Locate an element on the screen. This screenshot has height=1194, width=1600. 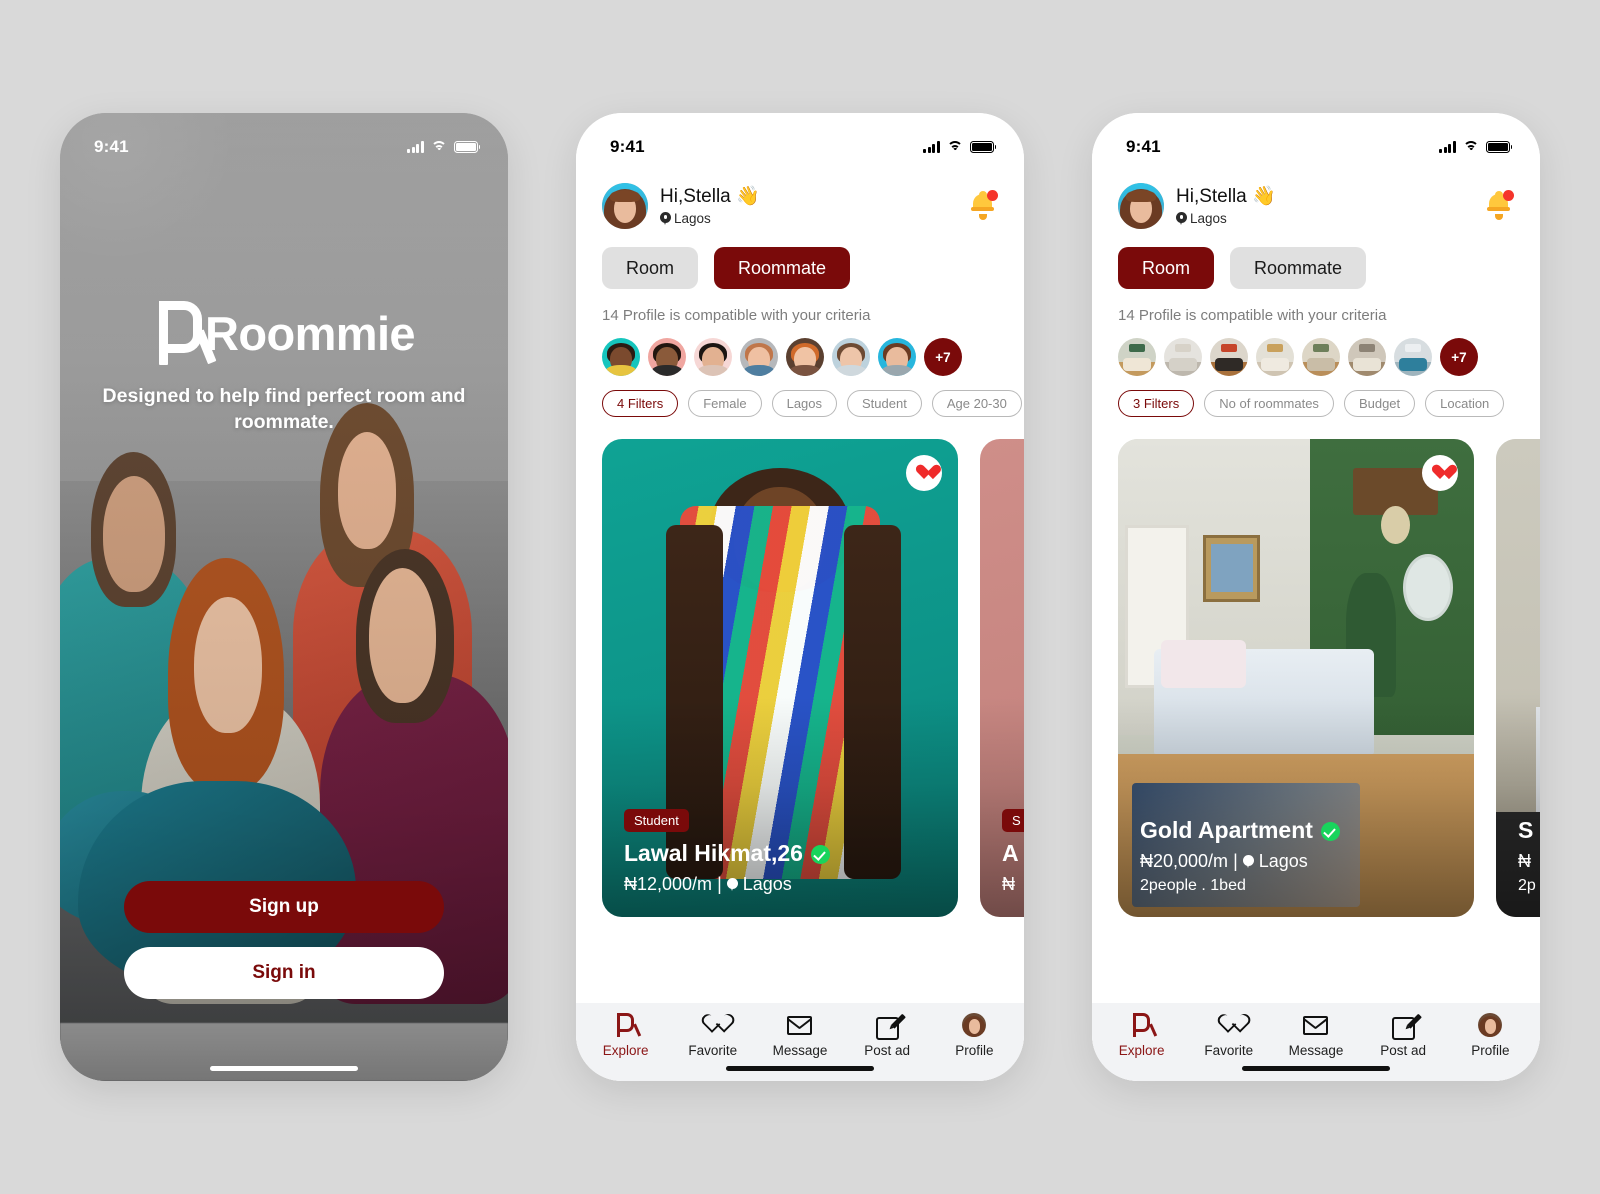
tab-favorite-label: Favorite is located at coordinates (1229, 1050).